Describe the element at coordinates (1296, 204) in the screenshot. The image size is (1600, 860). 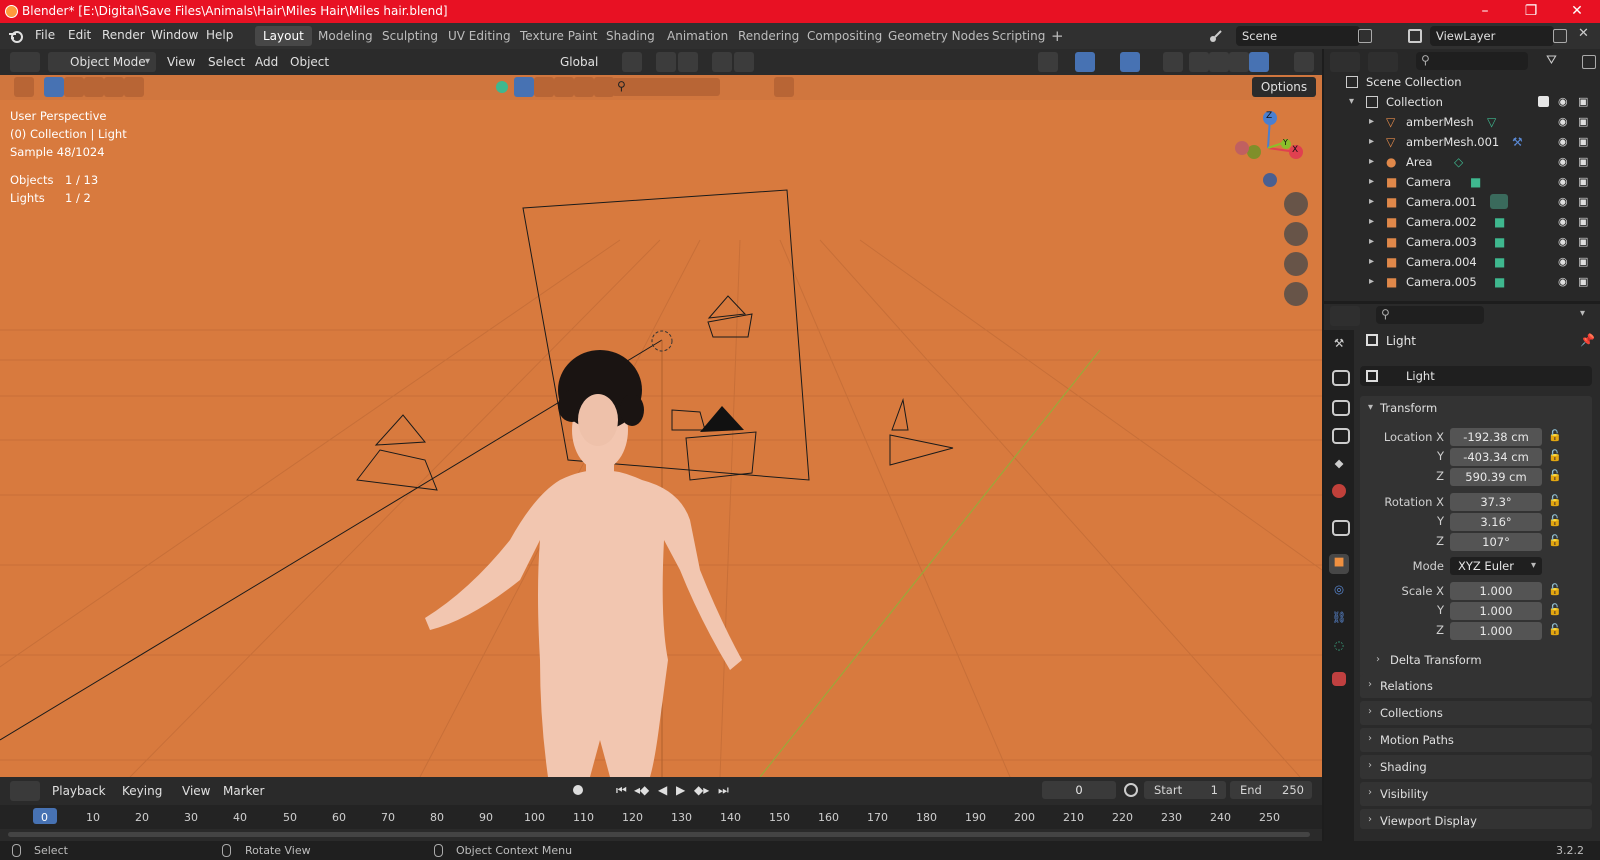
I see `zoom-icon` at that location.